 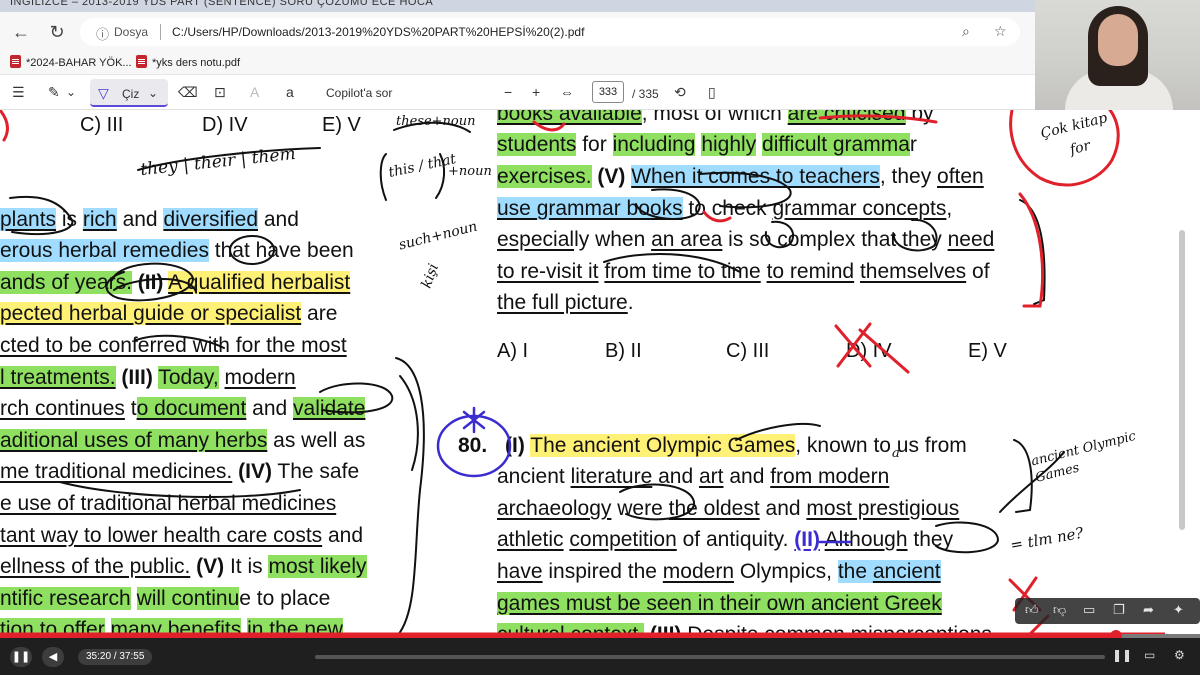 What do you see at coordinates (470, 171) in the screenshot?
I see `handwriting-noun: +noun` at bounding box center [470, 171].